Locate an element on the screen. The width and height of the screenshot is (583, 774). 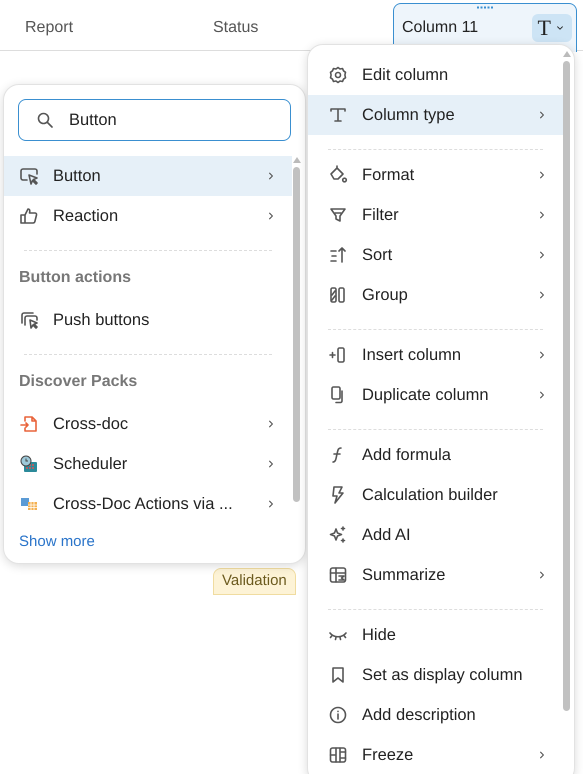
column-header: Status is located at coordinates (235, 28).